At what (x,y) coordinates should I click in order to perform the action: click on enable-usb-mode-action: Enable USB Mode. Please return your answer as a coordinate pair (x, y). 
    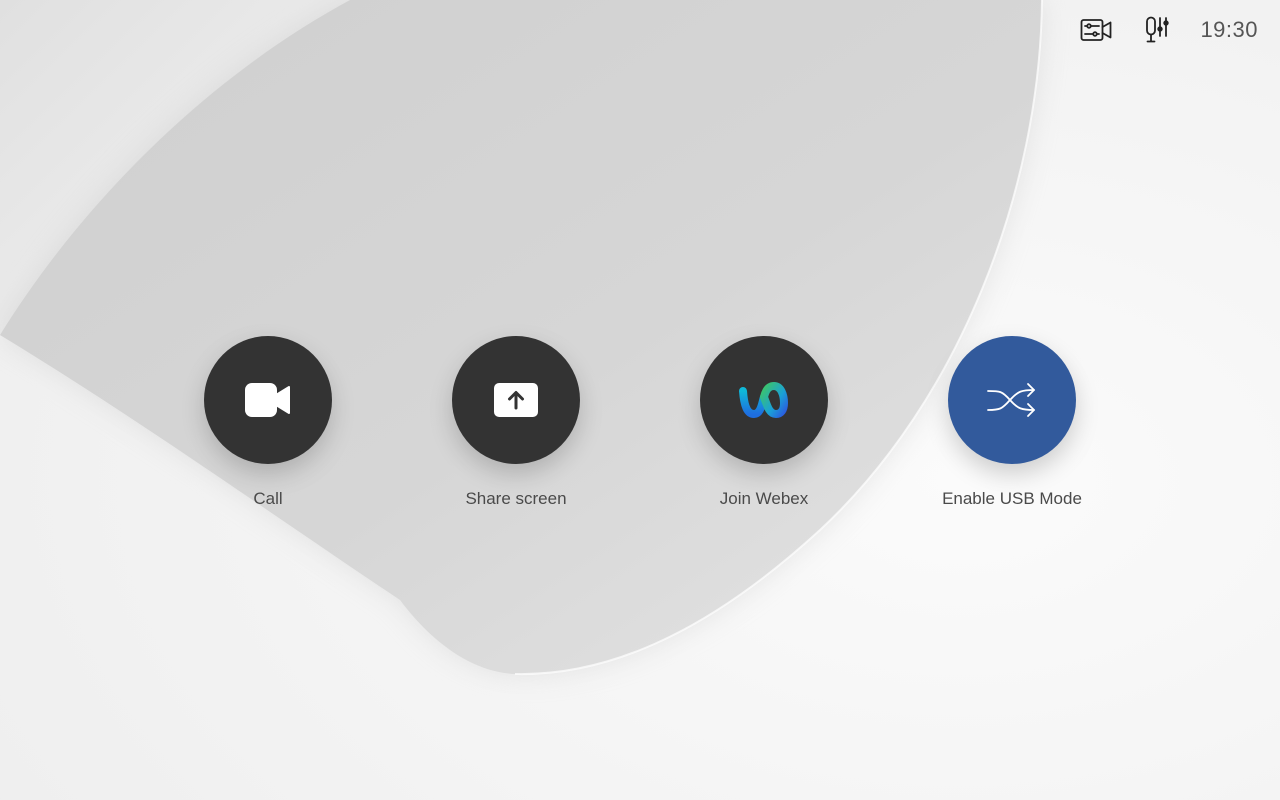
    Looking at the image, I should click on (1012, 422).